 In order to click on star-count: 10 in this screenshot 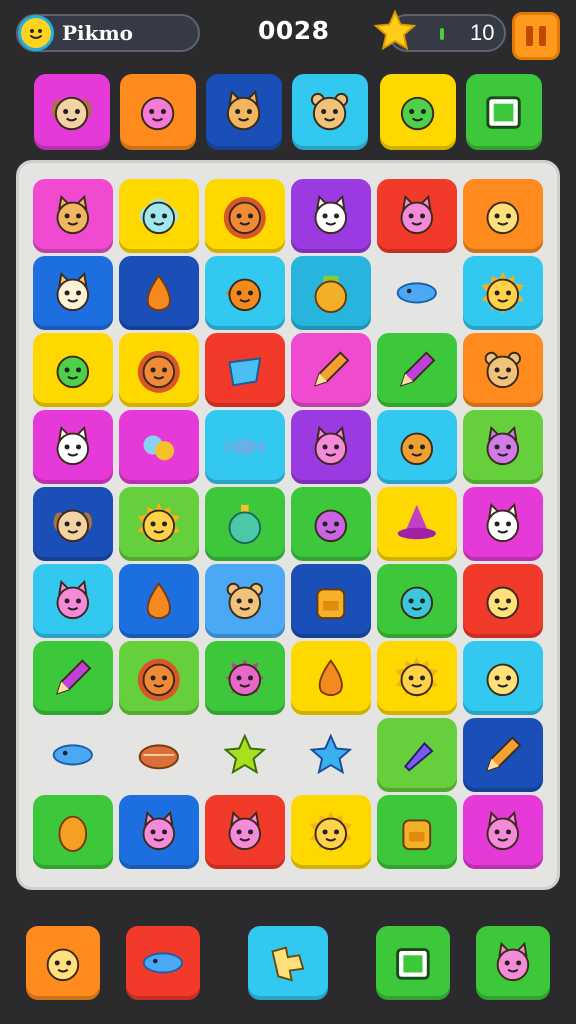, I will do `click(482, 32)`.